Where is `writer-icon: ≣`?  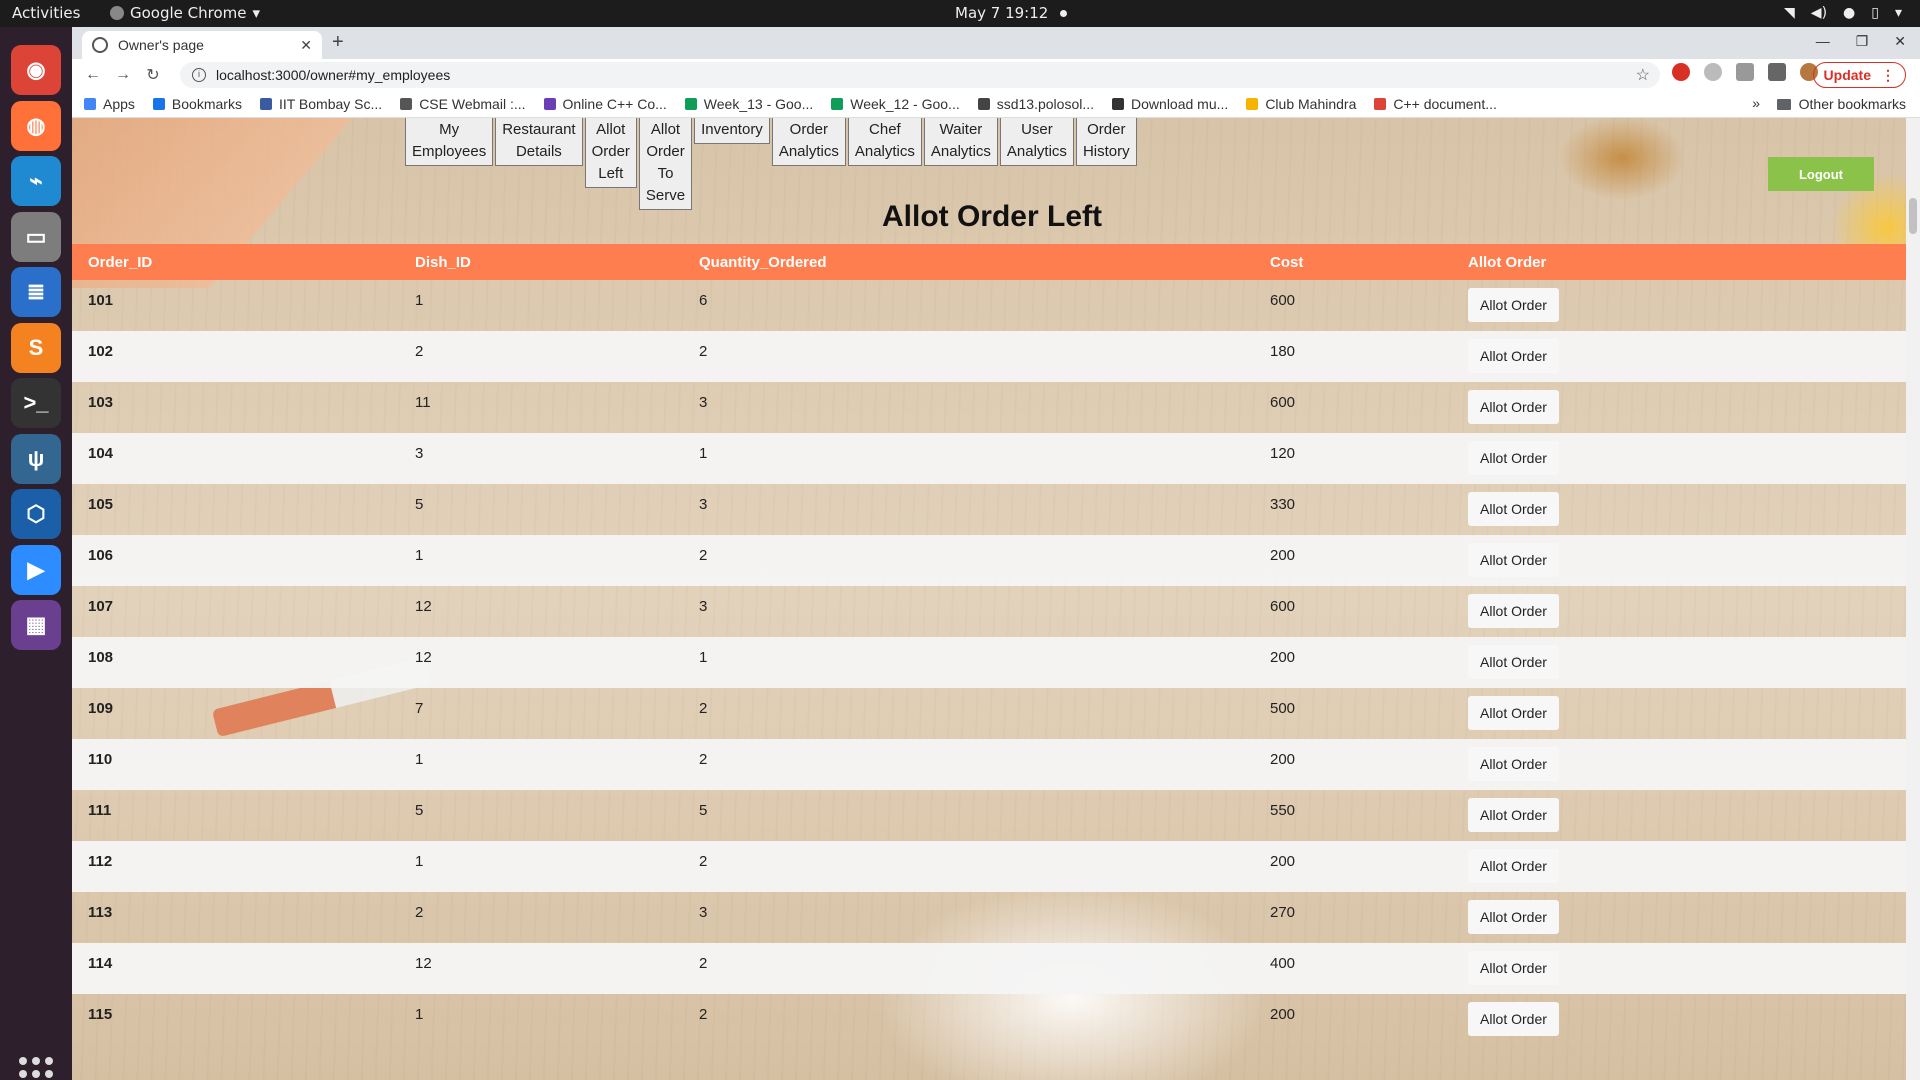 writer-icon: ≣ is located at coordinates (36, 292).